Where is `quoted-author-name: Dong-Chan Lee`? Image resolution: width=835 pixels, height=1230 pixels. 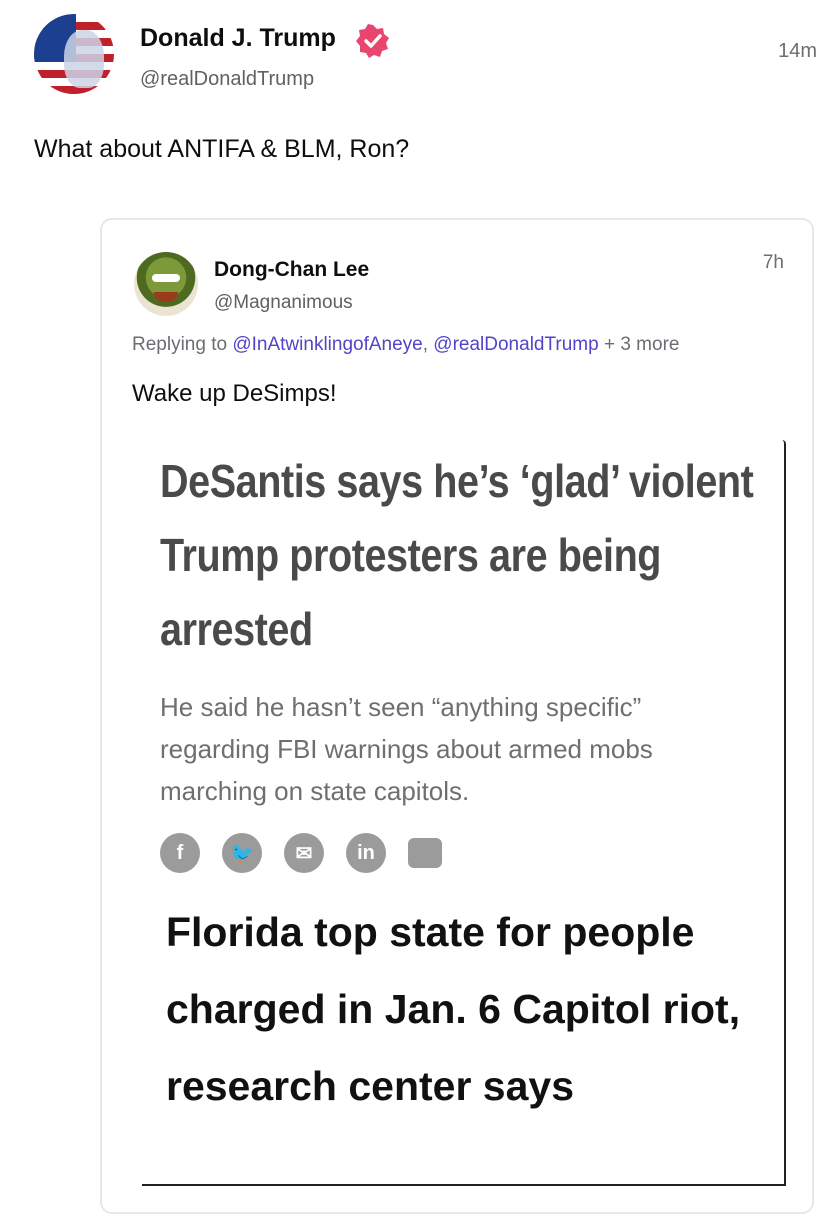
quoted-author-name: Dong-Chan Lee is located at coordinates (291, 270).